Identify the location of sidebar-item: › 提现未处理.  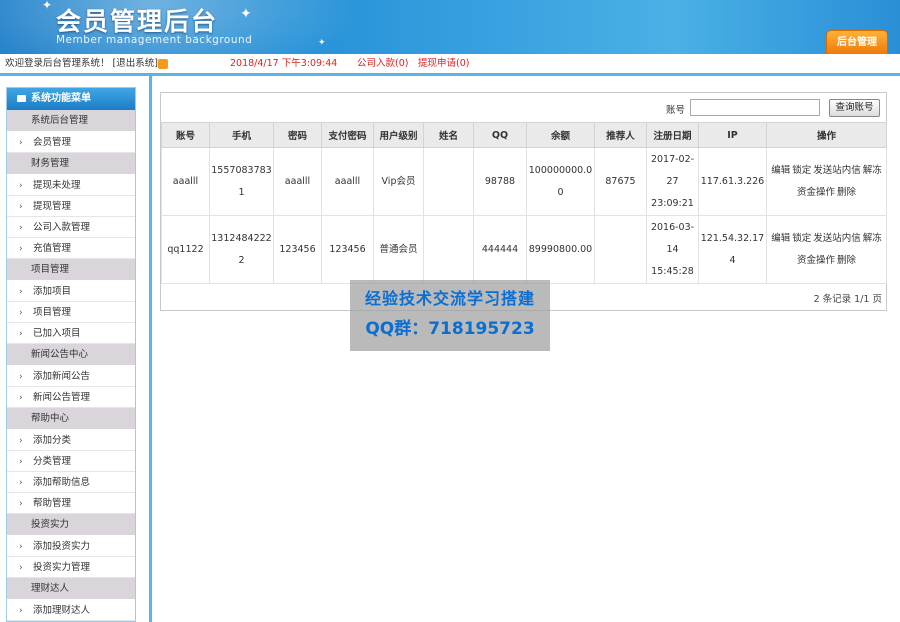
(71, 185).